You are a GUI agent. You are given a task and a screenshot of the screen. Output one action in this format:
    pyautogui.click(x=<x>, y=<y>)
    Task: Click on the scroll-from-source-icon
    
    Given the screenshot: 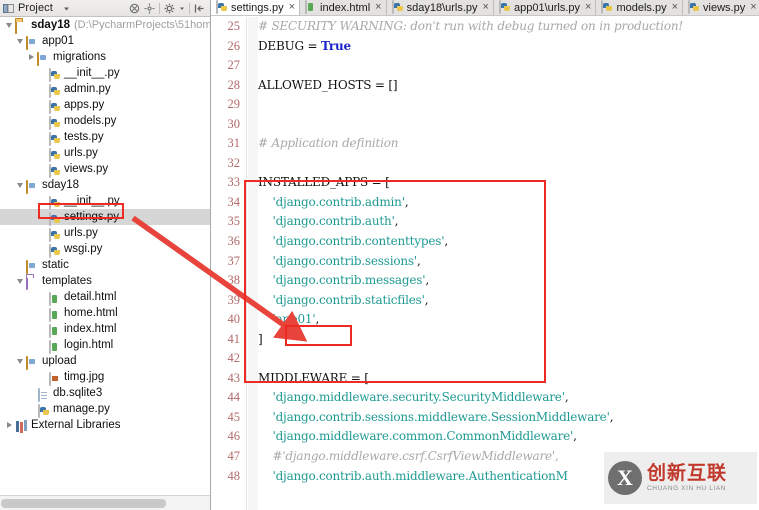 What is the action you would take?
    pyautogui.click(x=149, y=8)
    